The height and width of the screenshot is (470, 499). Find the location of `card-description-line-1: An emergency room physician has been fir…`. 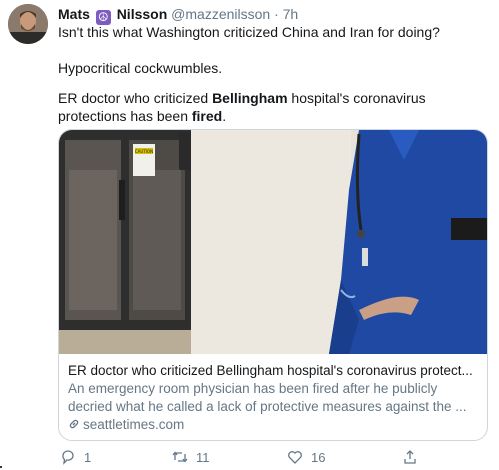

card-description-line-1: An emergency room physician has been fir… is located at coordinates (253, 388).